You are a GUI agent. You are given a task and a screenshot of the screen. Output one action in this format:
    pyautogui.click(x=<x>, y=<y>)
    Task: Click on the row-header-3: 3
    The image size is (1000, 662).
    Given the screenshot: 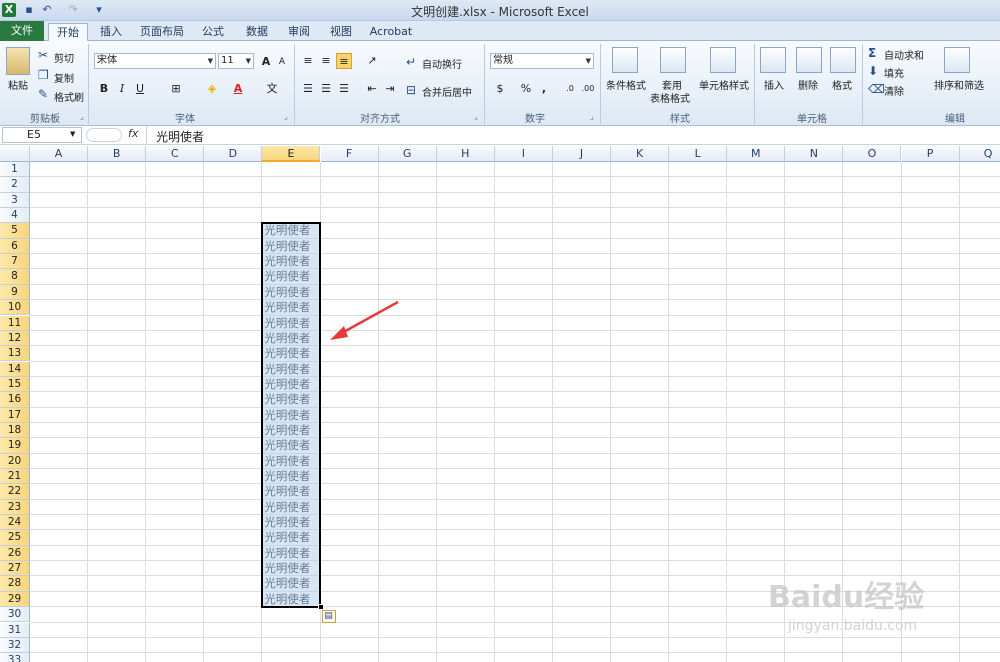 What is the action you would take?
    pyautogui.click(x=15, y=200)
    